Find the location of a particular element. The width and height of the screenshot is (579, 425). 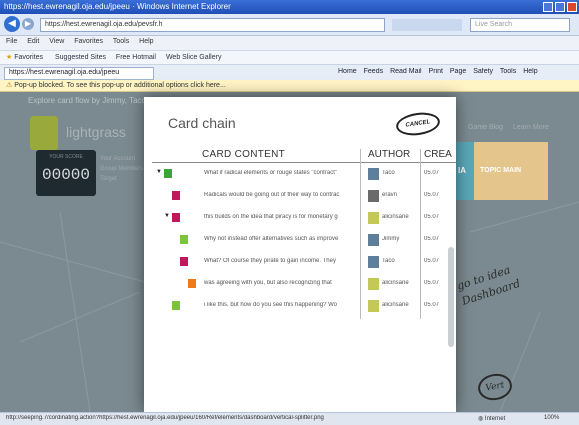

close-window-button is located at coordinates (572, 7).